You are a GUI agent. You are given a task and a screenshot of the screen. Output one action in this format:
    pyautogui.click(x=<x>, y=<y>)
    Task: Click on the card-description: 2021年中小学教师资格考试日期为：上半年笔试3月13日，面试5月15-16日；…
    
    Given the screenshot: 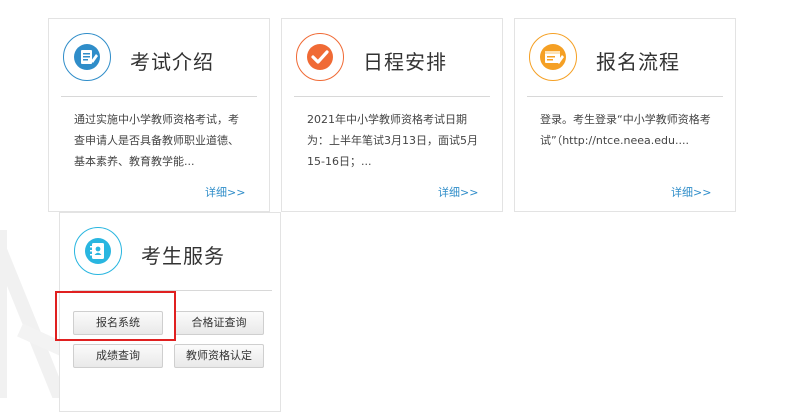 What is the action you would take?
    pyautogui.click(x=392, y=140)
    